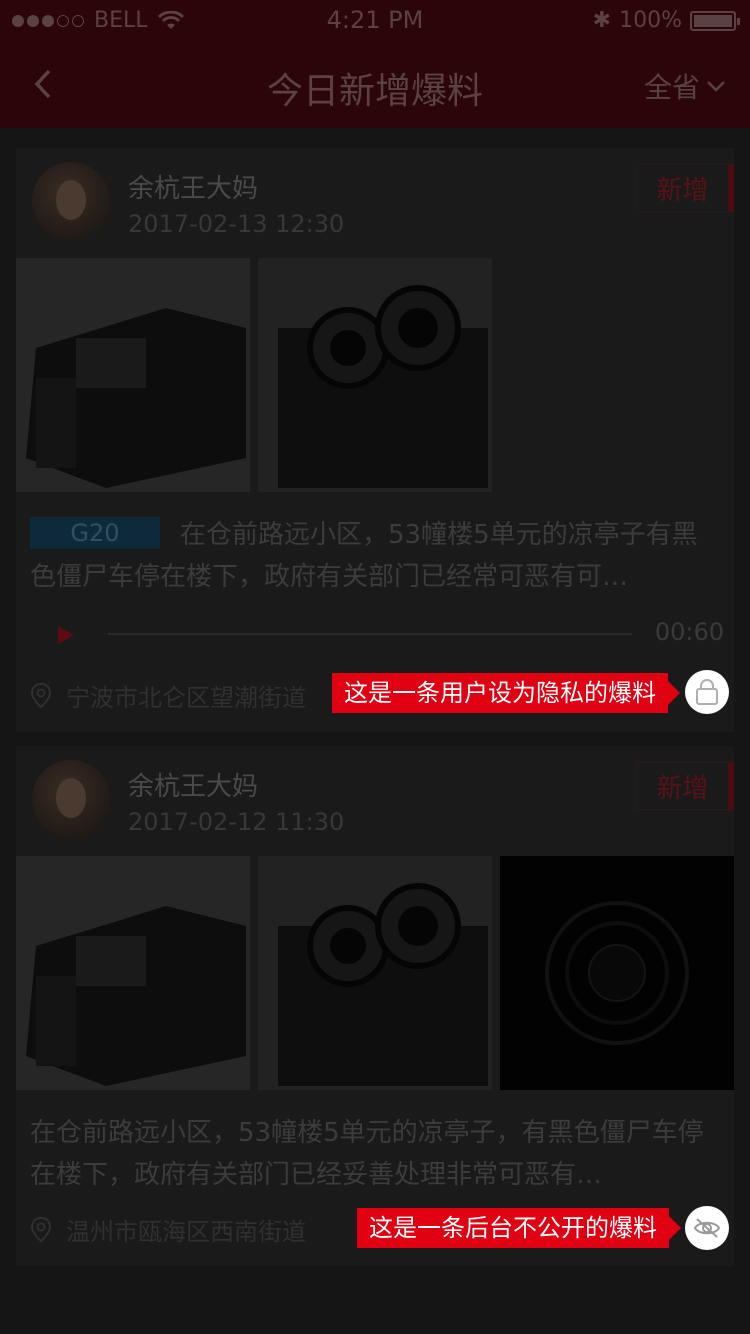 The image size is (750, 1334). Describe the element at coordinates (602, 20) in the screenshot. I see `bluetooth-icon: ✱` at that location.